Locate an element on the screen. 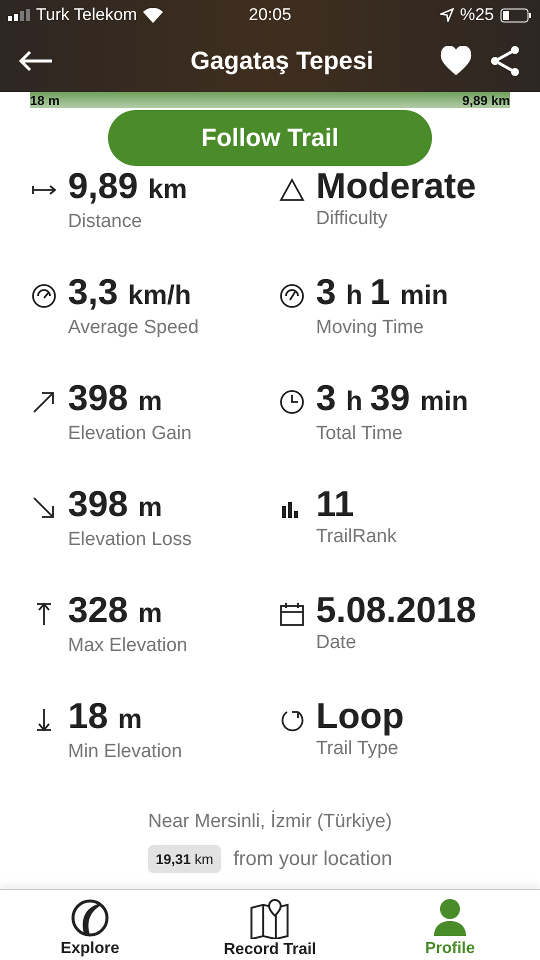  follow-trail-button: Follow Trail is located at coordinates (270, 138).